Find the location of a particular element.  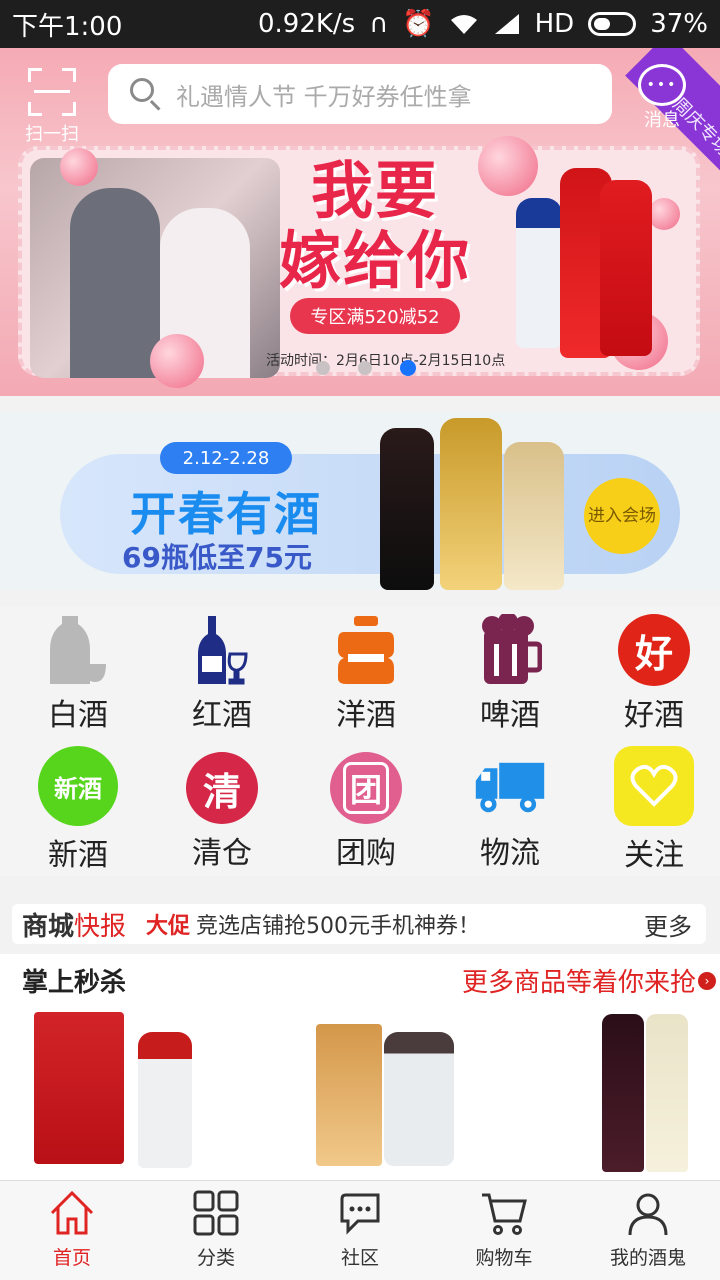

flash-sale-more-link: 更多商品等着你来抢 › is located at coordinates (589, 980).